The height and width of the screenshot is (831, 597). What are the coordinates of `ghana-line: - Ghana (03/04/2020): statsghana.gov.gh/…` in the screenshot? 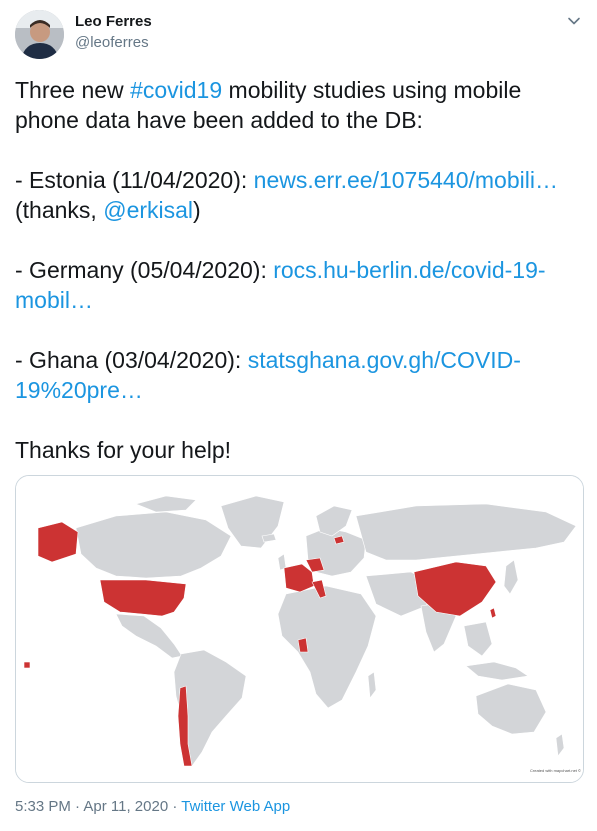 It's located at (295, 375).